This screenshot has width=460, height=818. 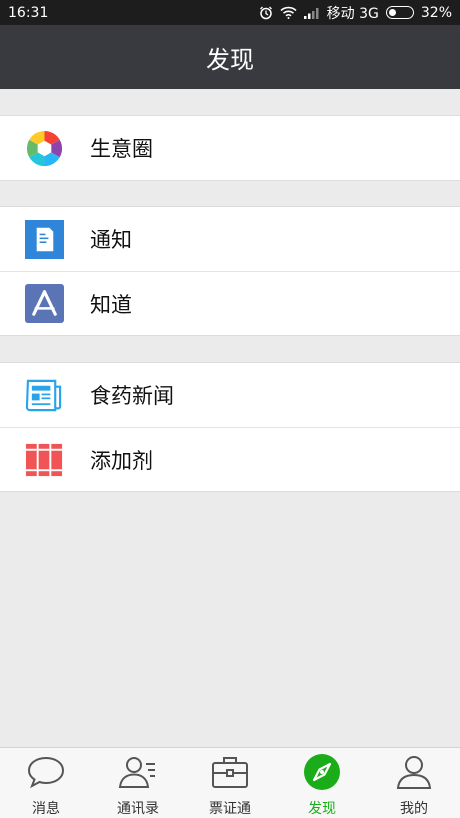 I want to click on list-item-additives: 添加剂, so click(x=230, y=459).